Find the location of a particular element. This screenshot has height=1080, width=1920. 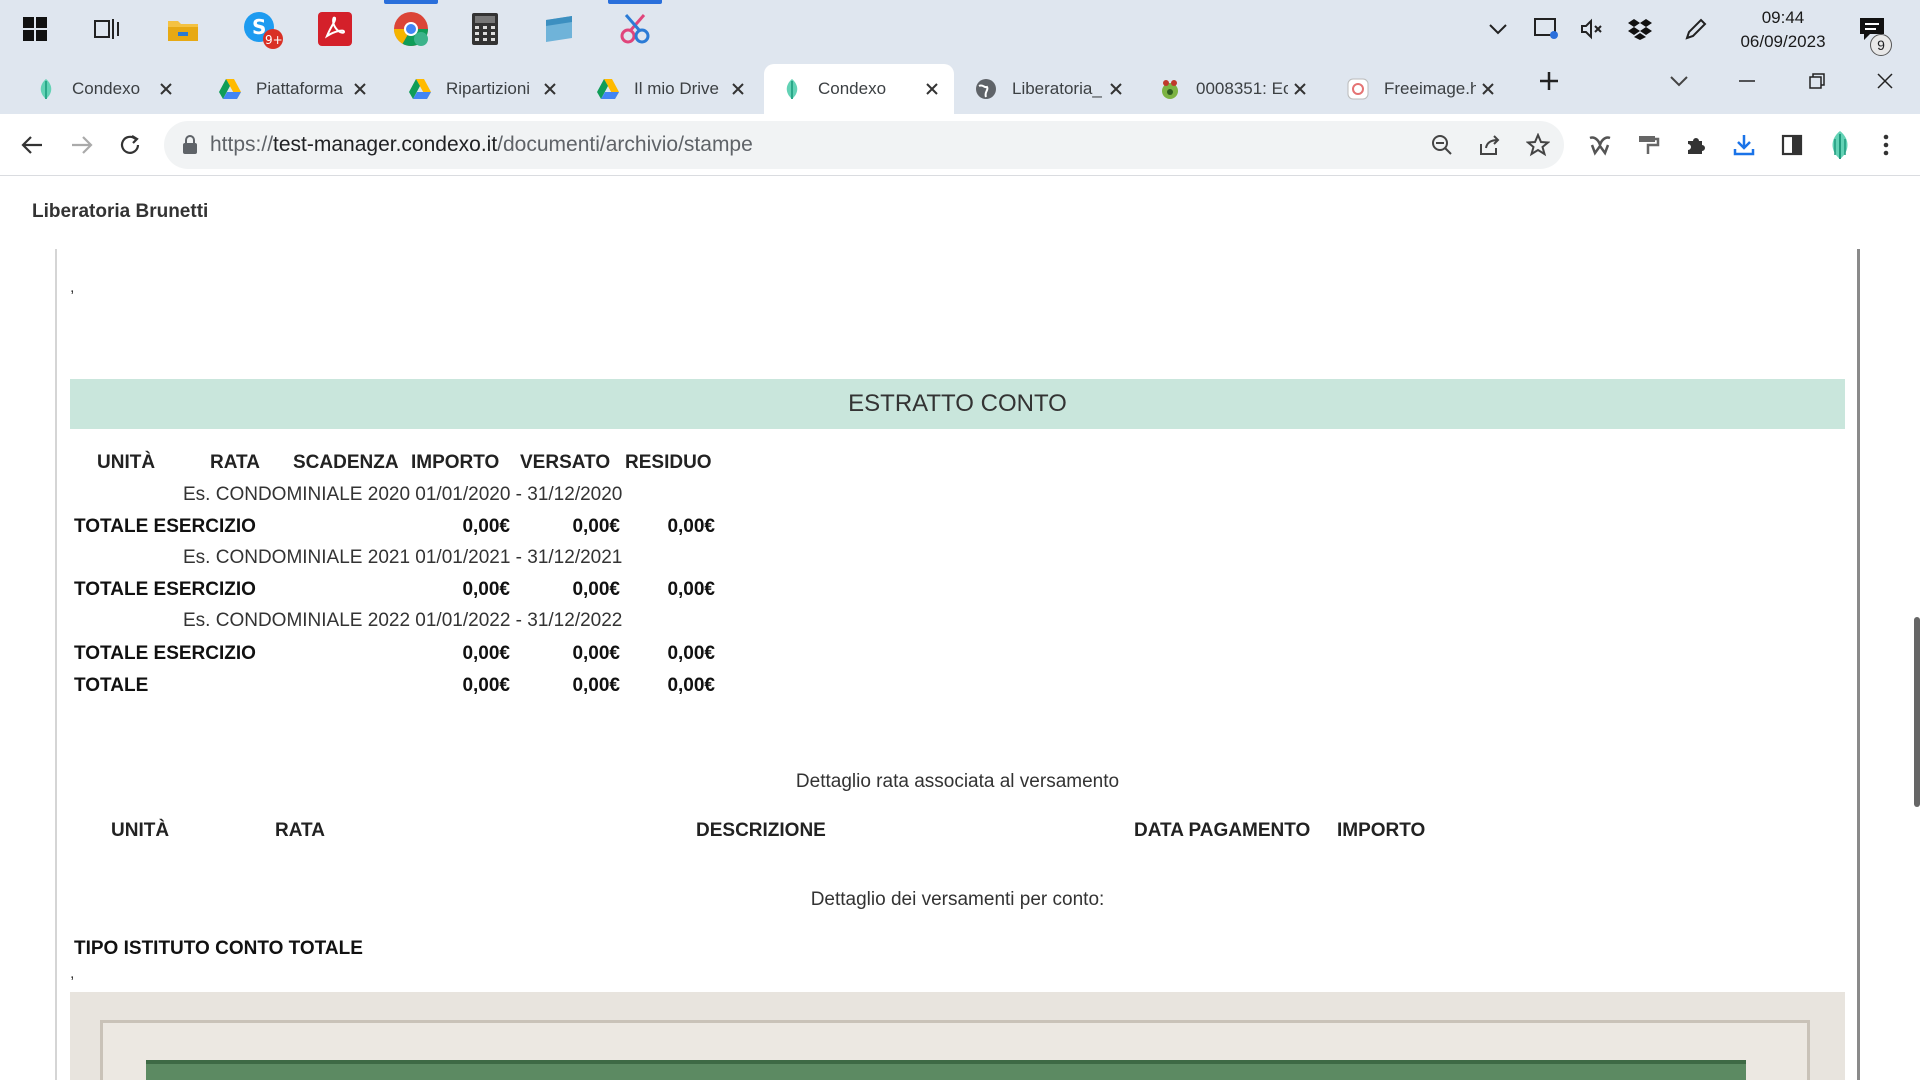

calculator-icon is located at coordinates (485, 29).